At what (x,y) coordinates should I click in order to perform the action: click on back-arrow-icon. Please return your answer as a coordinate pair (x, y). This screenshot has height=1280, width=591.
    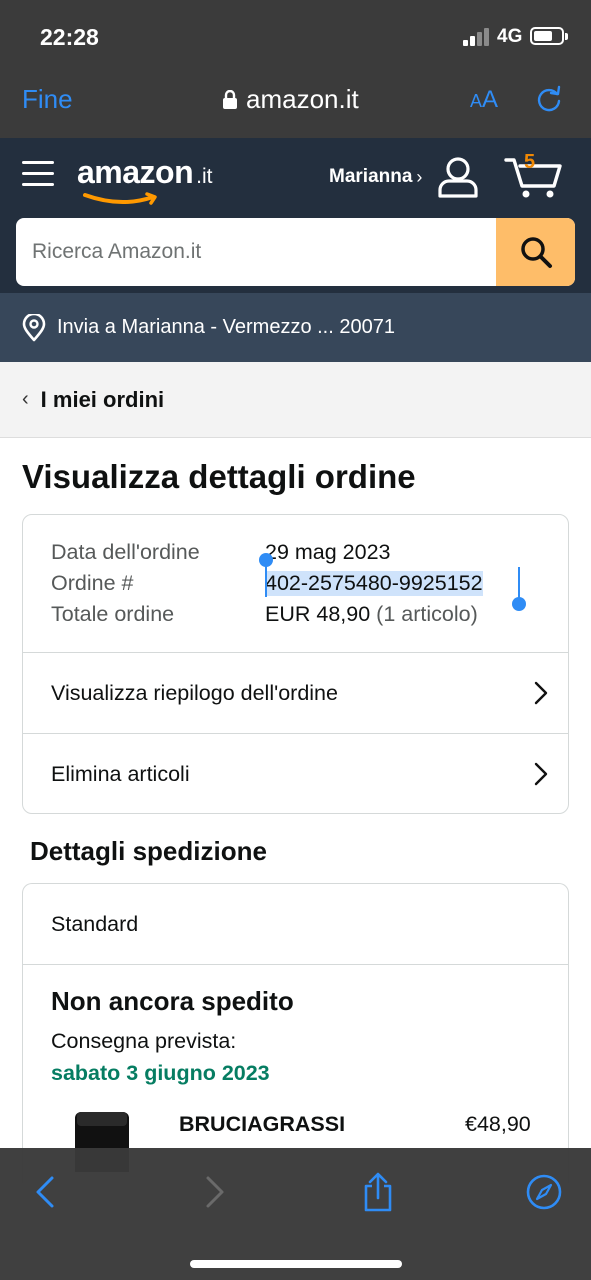
    Looking at the image, I should click on (46, 1192).